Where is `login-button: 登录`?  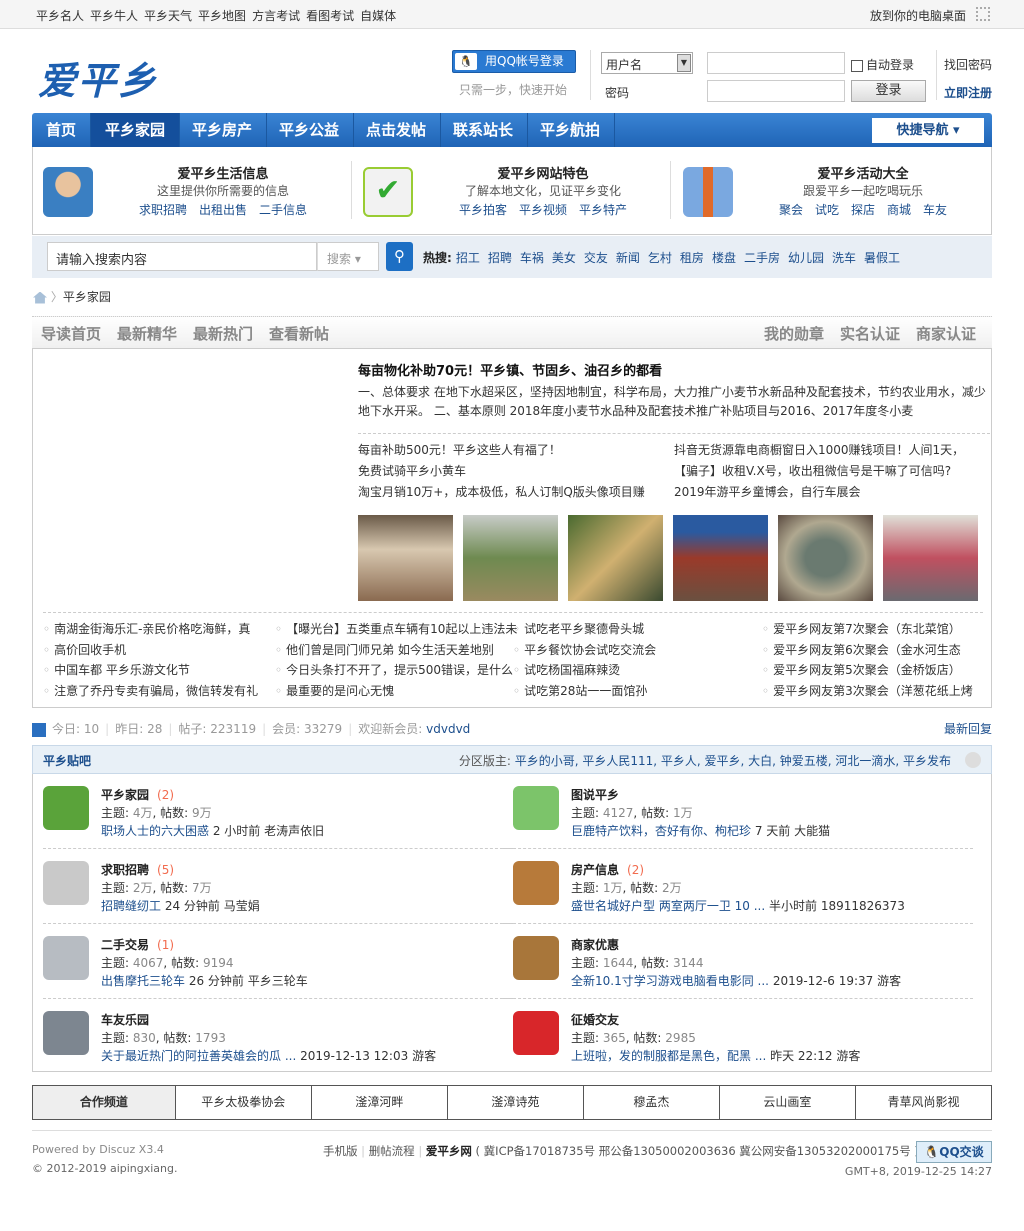 login-button: 登录 is located at coordinates (888, 91).